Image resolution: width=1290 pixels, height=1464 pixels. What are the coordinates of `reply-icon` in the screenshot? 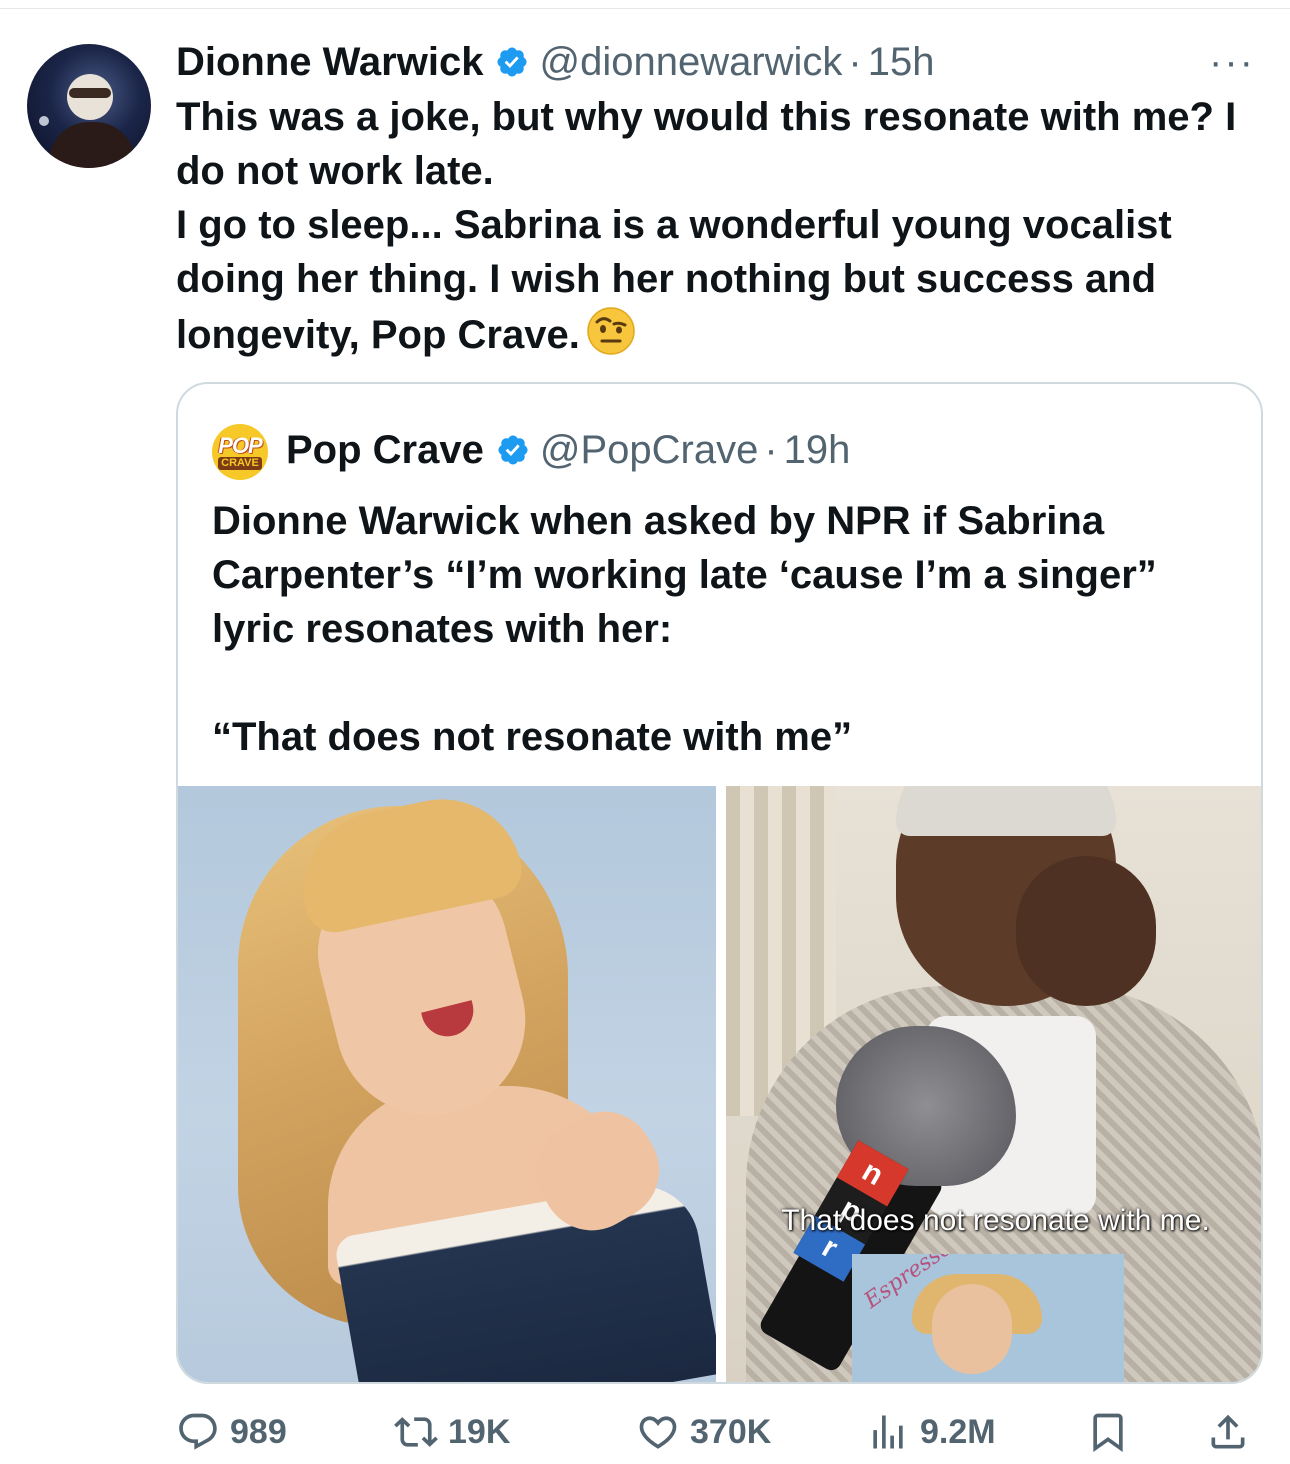 It's located at (198, 1431).